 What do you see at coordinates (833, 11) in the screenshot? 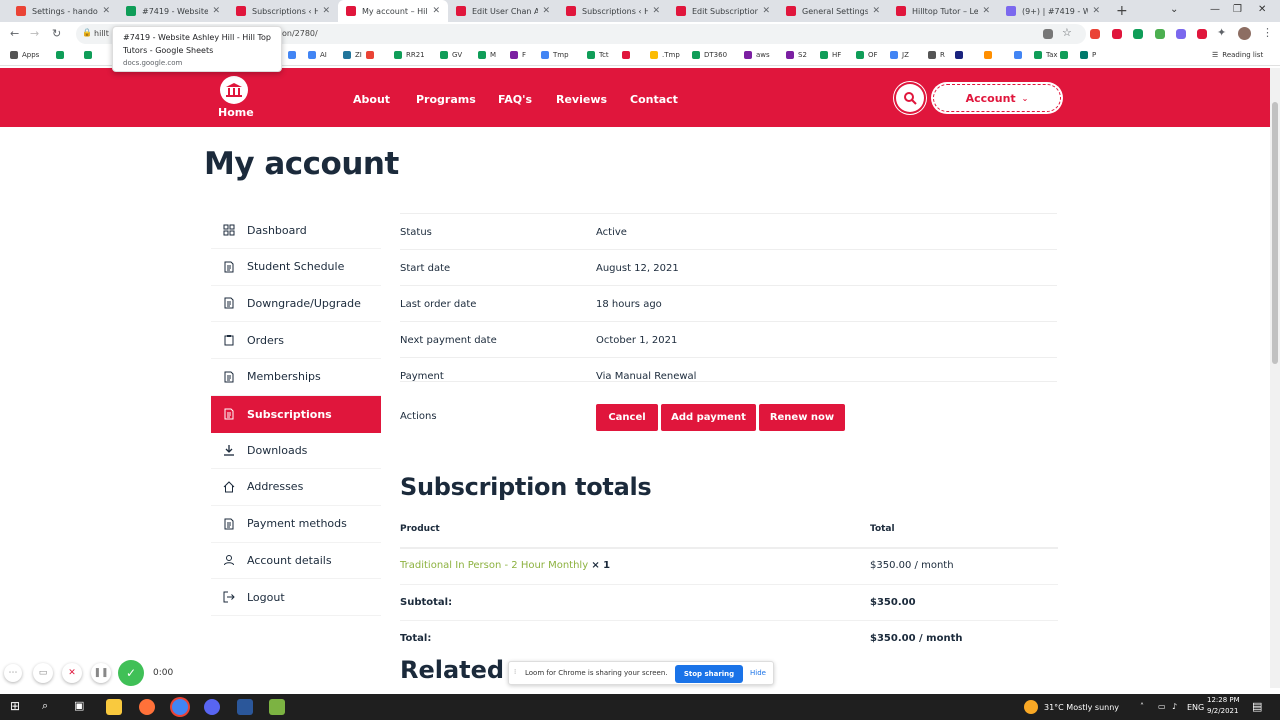
I see `browser-tab: General Settings ‹ ✕` at bounding box center [833, 11].